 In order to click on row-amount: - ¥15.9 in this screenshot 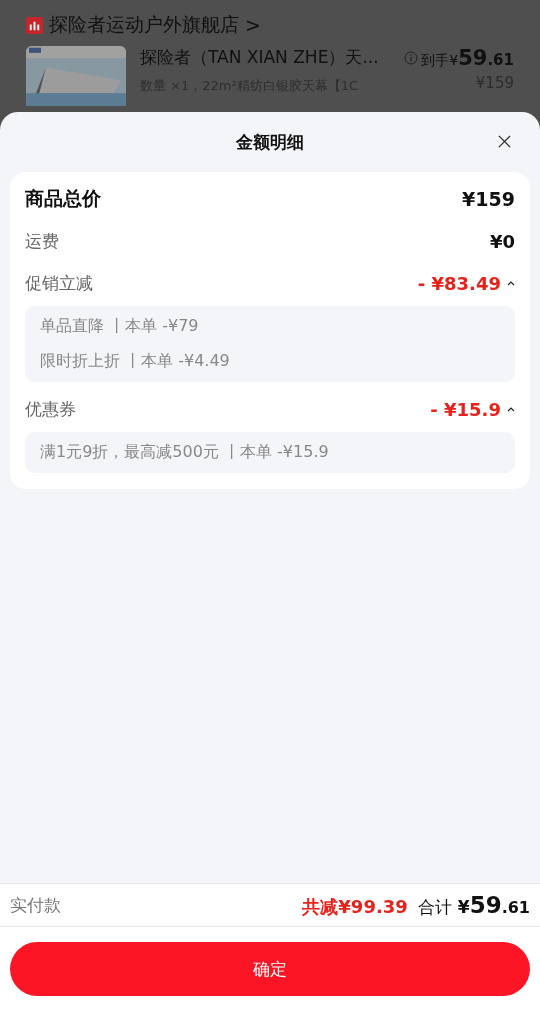, I will do `click(465, 409)`.